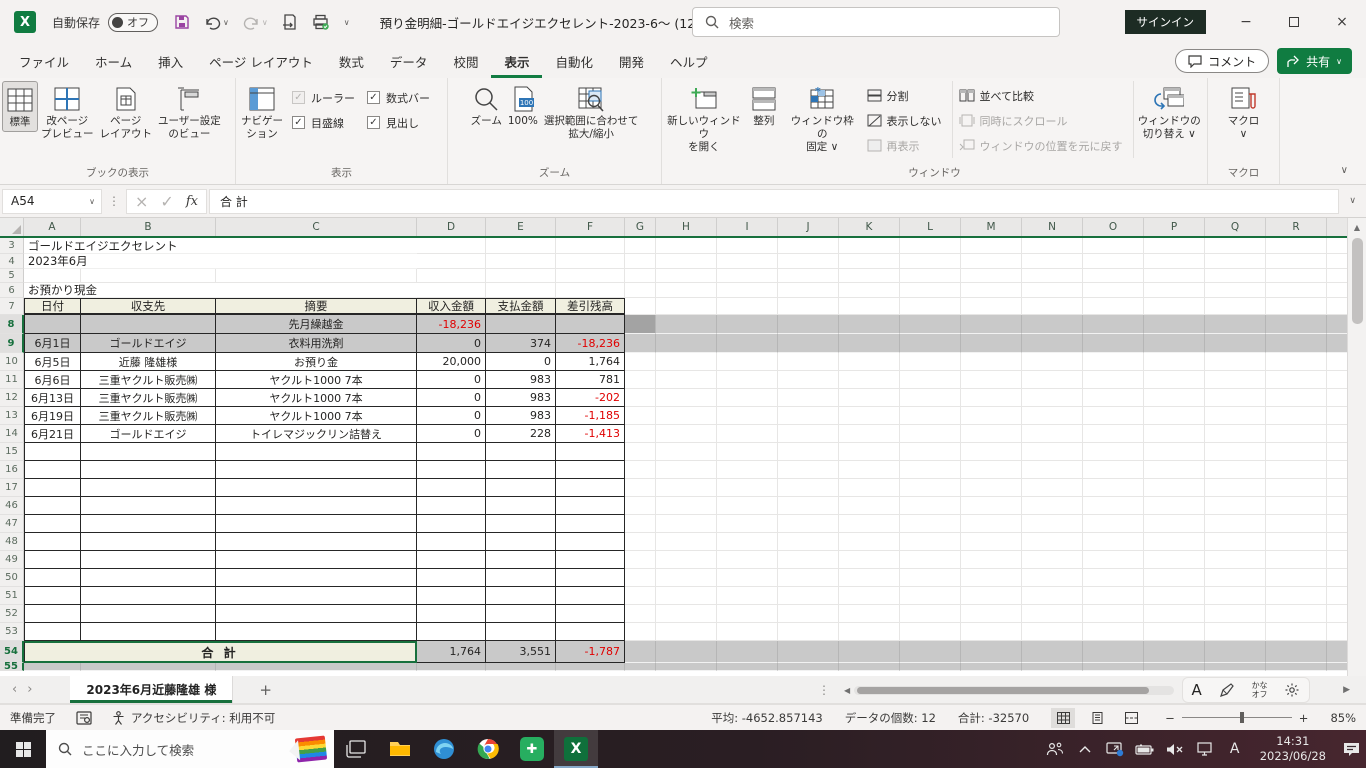 This screenshot has width=1366, height=768. What do you see at coordinates (12, 434) in the screenshot?
I see `row-header-14: 14` at bounding box center [12, 434].